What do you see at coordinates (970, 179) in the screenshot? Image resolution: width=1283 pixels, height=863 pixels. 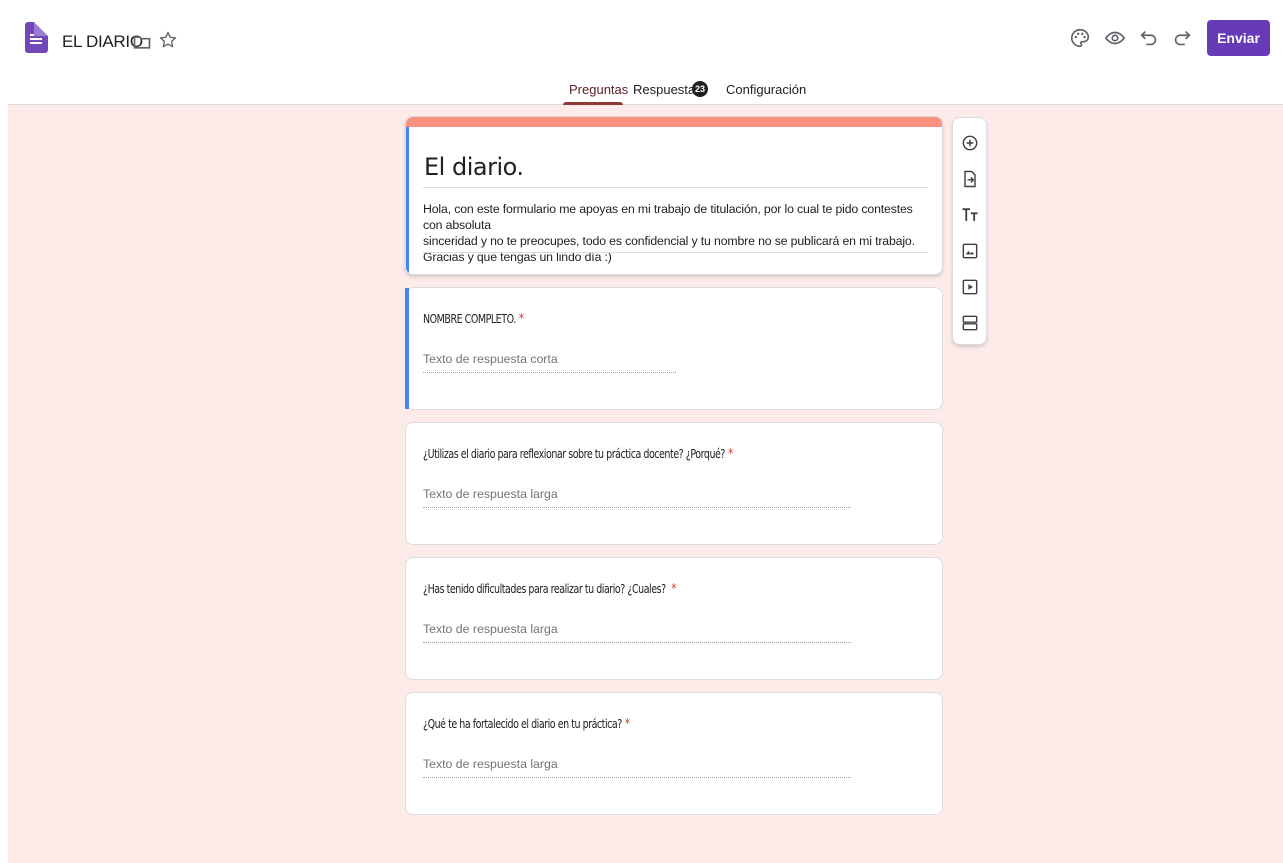 I see `import-questions-icon` at bounding box center [970, 179].